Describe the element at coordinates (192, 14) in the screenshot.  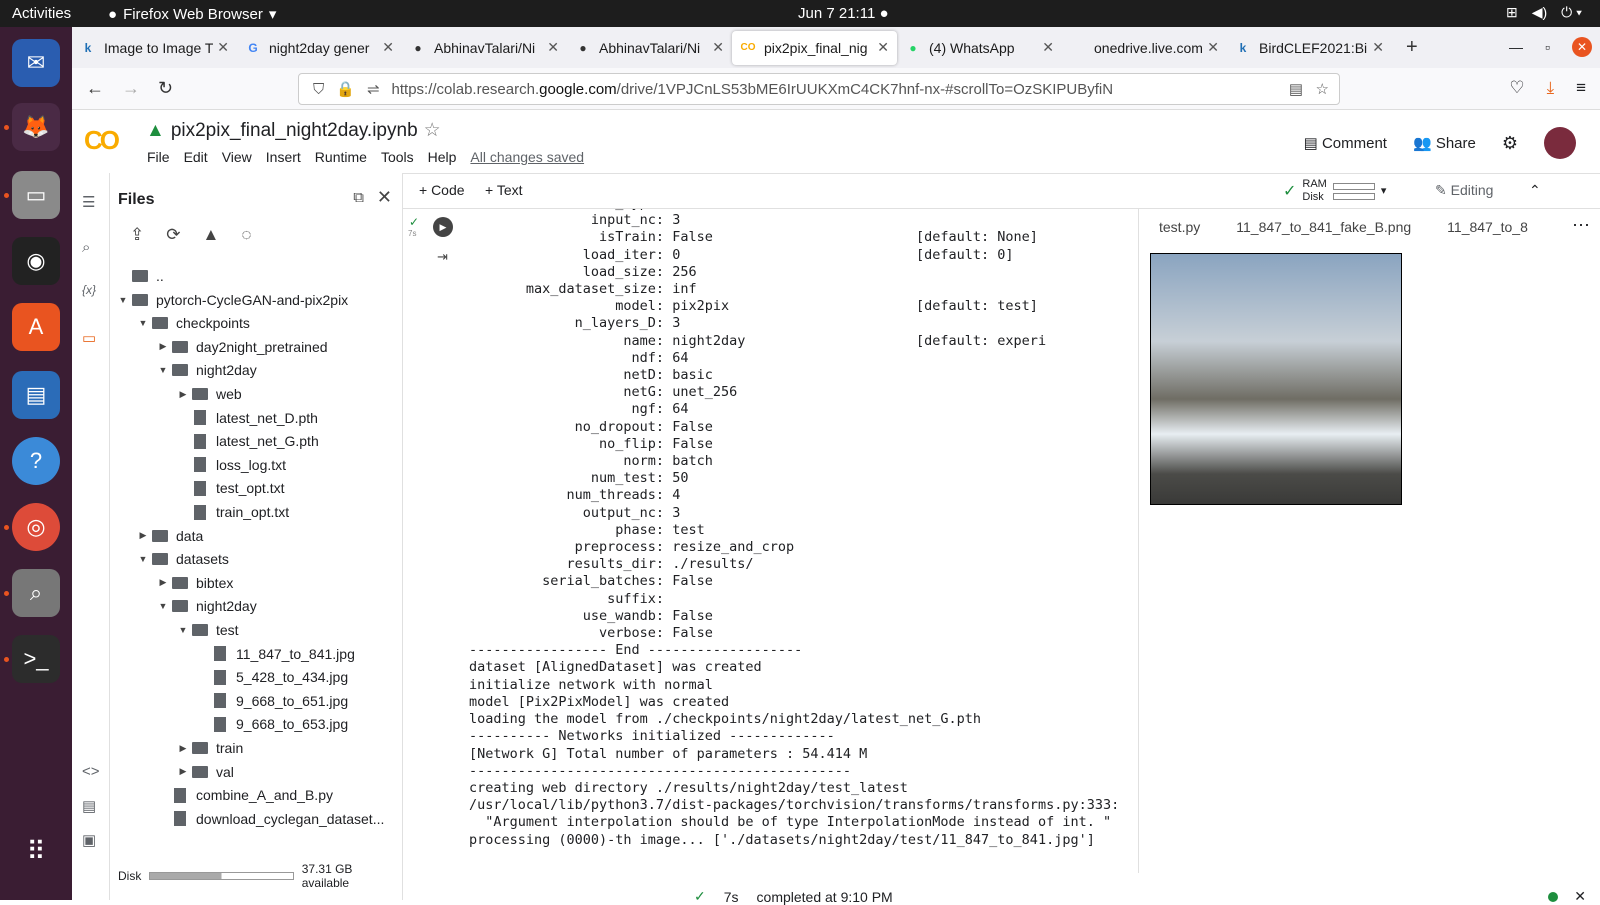
I see `app-menu: ● Firefox Web Browser ▾` at that location.